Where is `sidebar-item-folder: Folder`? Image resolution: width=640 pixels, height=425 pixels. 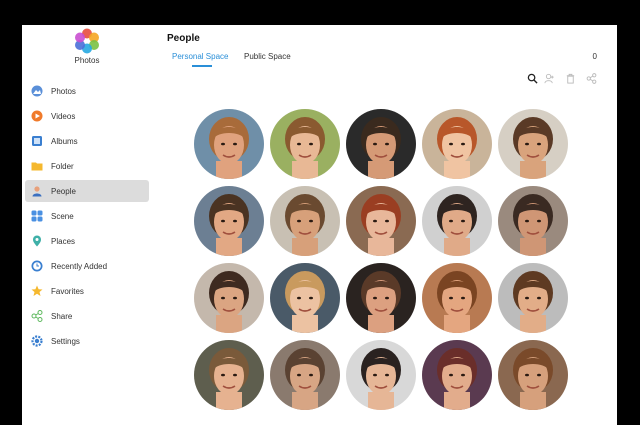 sidebar-item-folder: Folder is located at coordinates (87, 166).